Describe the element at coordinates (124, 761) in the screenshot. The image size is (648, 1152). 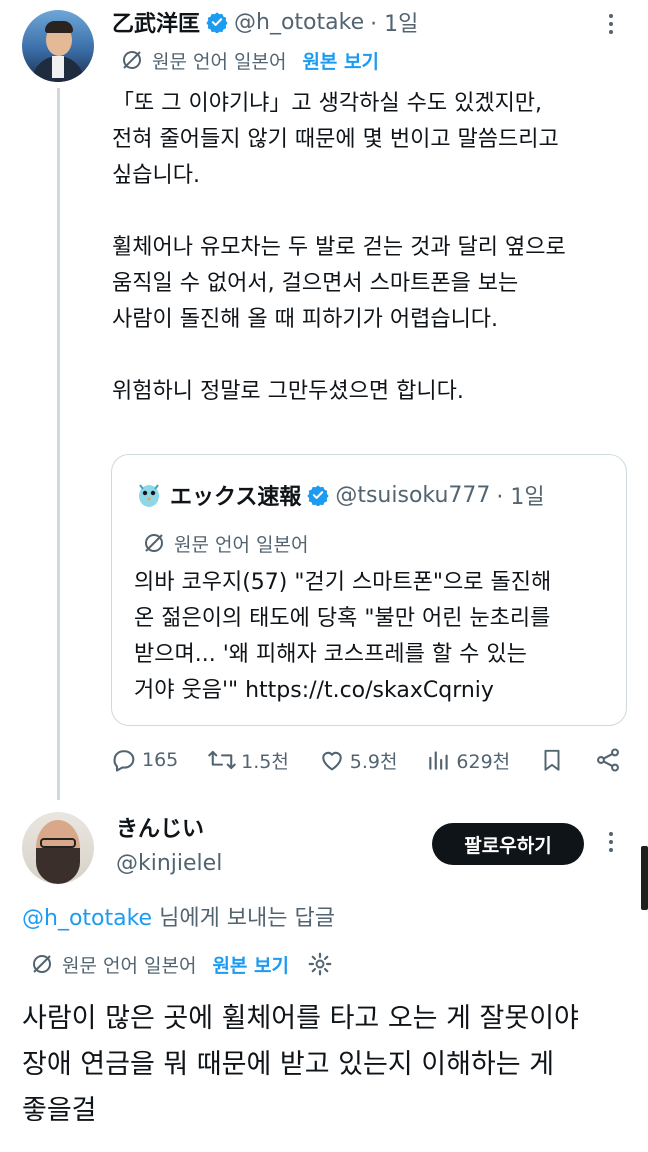
I see `reply-icon` at that location.